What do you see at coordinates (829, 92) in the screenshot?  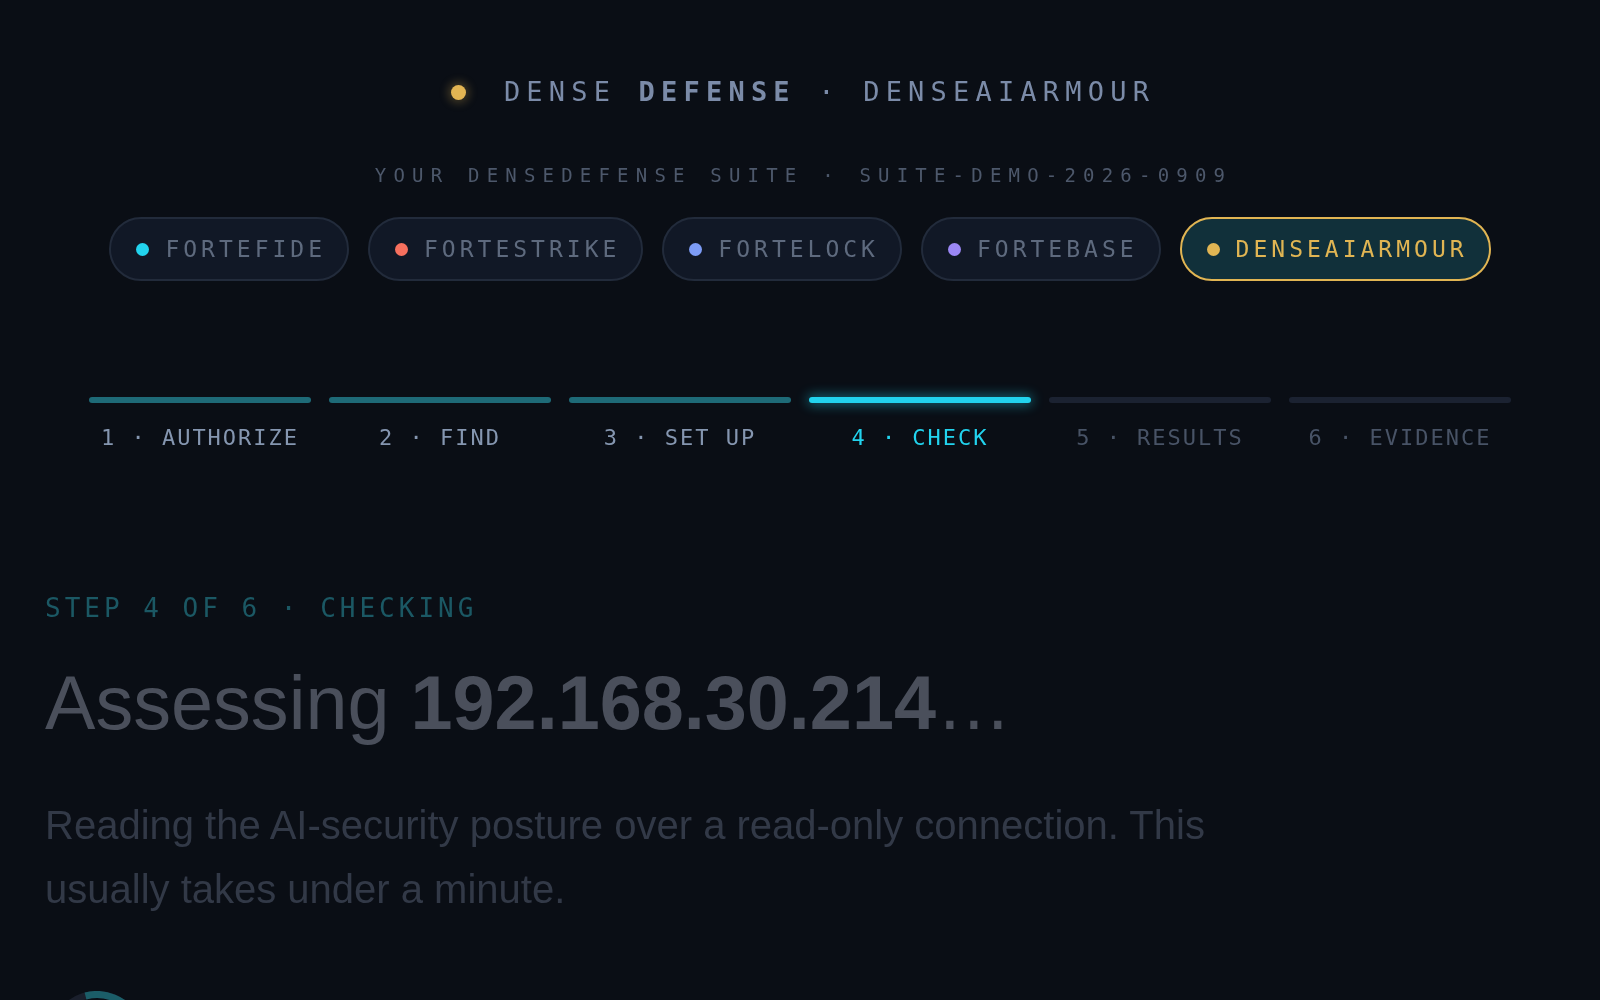 I see `brand-title: DENSE DEFENSE · DENSEAIARMOUR` at bounding box center [829, 92].